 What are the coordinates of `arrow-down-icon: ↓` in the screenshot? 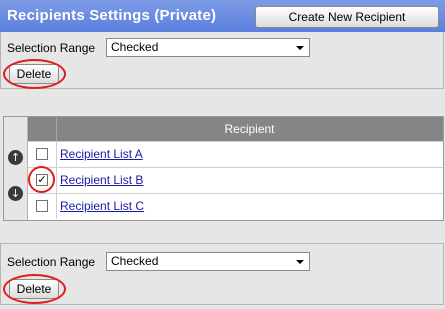 It's located at (15, 193).